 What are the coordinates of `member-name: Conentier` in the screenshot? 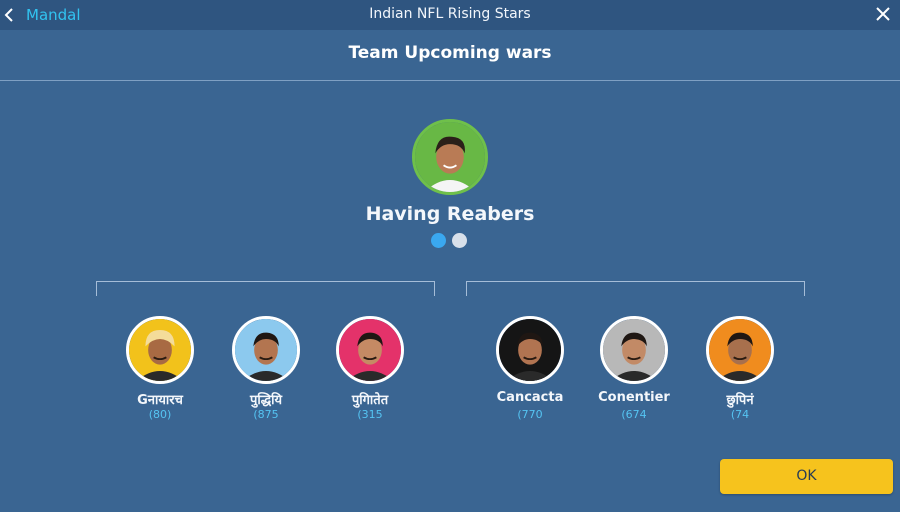 It's located at (634, 397).